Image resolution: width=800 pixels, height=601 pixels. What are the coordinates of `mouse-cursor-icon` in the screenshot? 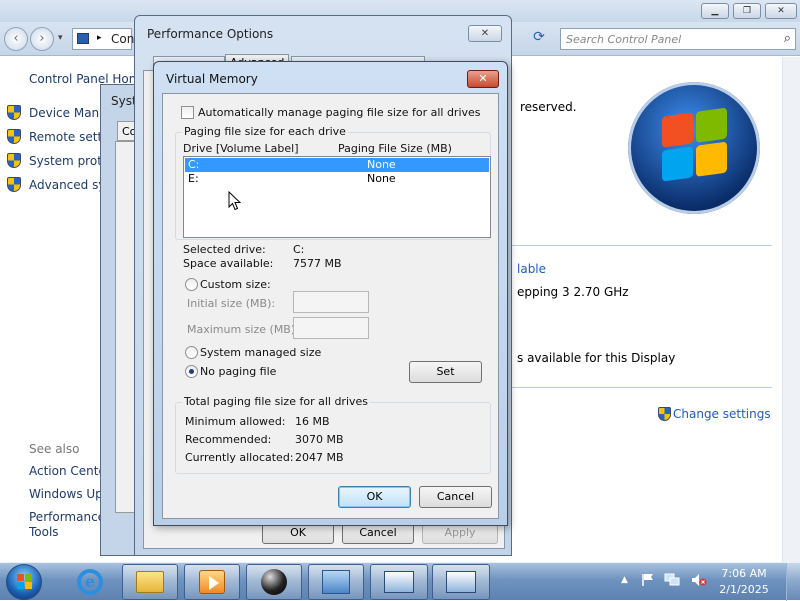 It's located at (235, 201).